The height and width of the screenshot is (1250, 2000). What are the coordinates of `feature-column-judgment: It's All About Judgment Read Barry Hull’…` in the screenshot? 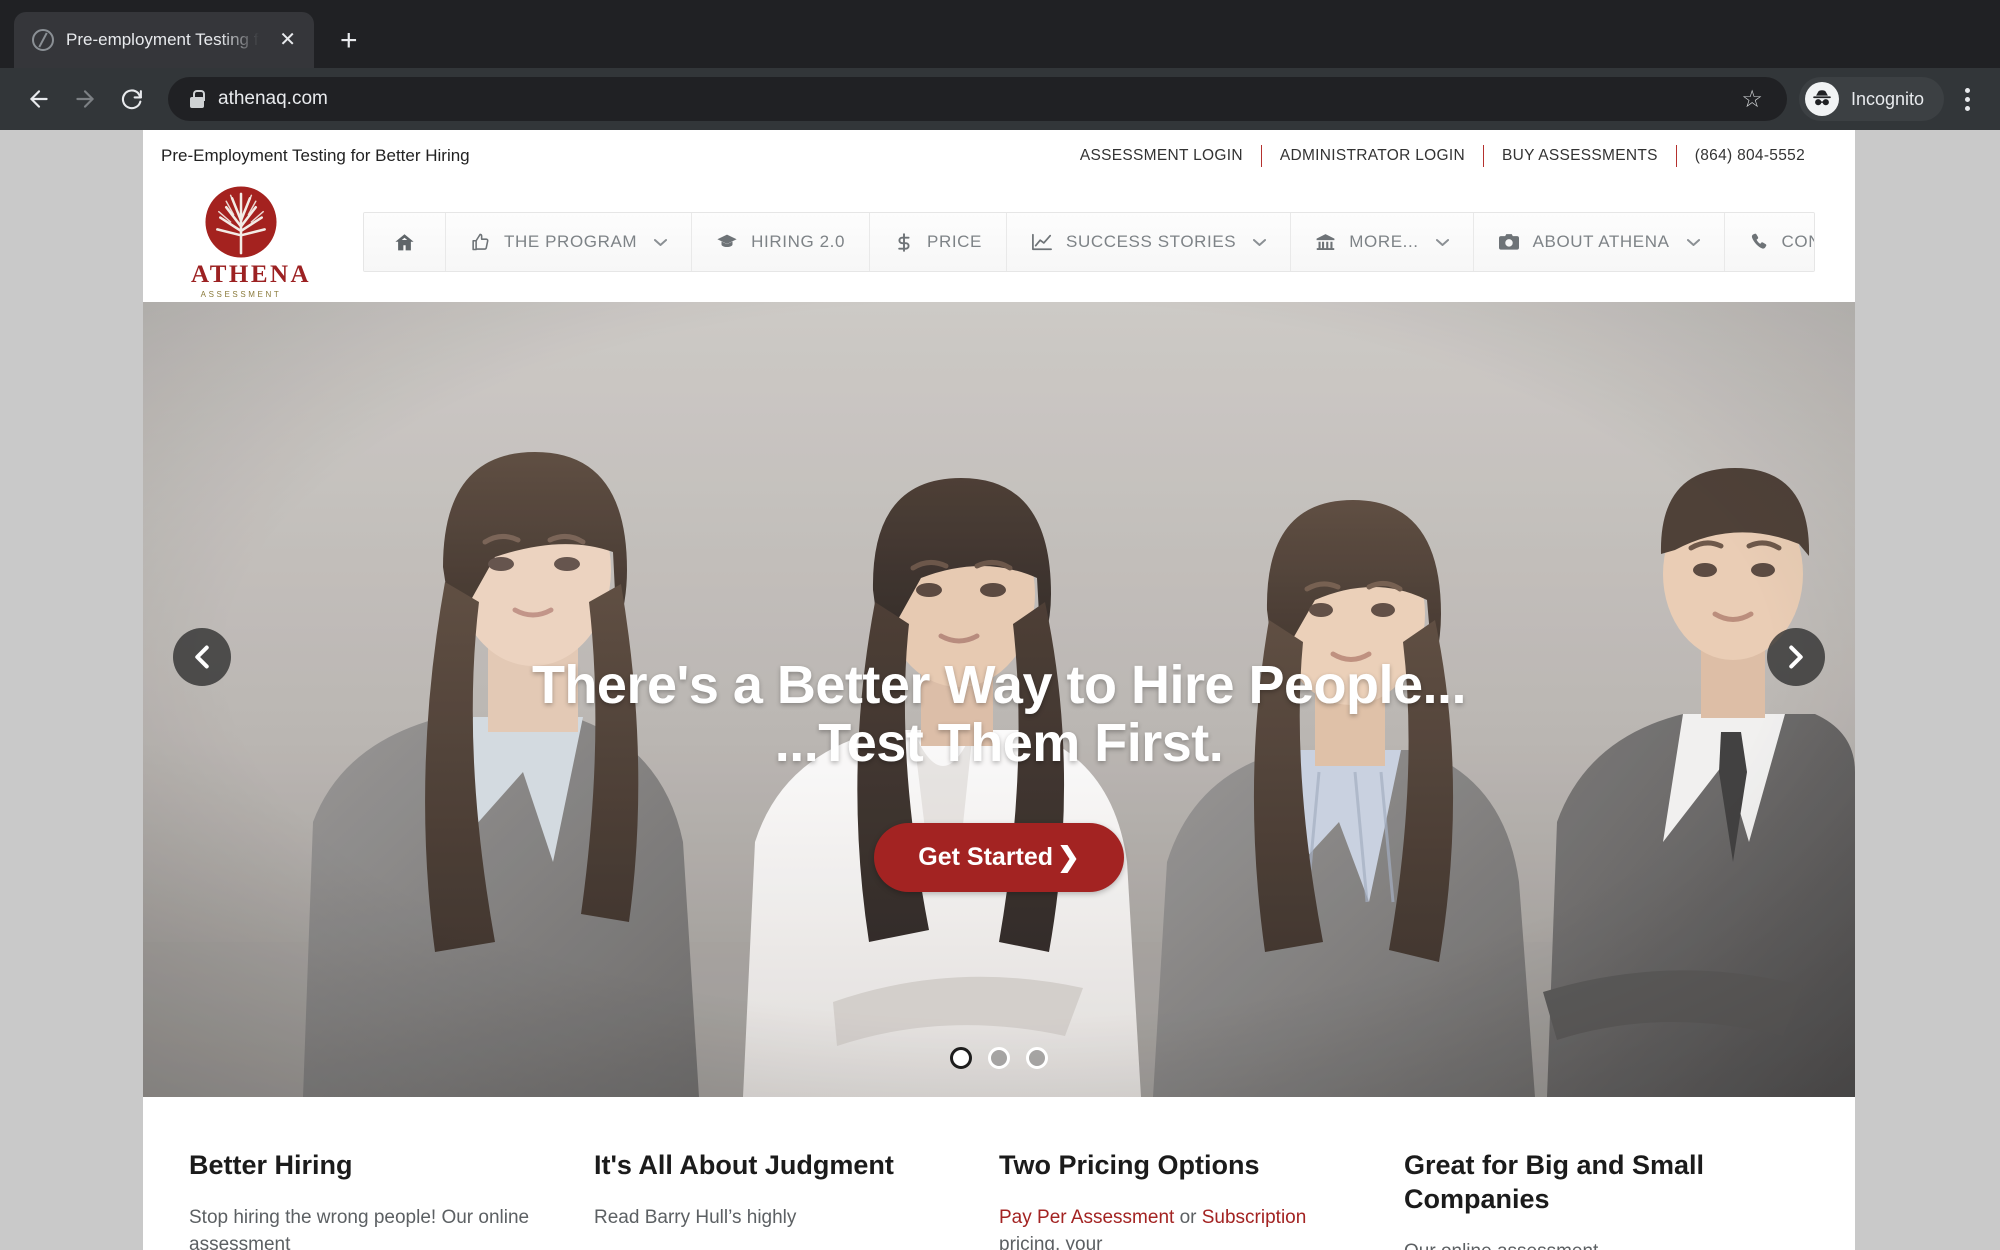 It's located at (796, 1199).